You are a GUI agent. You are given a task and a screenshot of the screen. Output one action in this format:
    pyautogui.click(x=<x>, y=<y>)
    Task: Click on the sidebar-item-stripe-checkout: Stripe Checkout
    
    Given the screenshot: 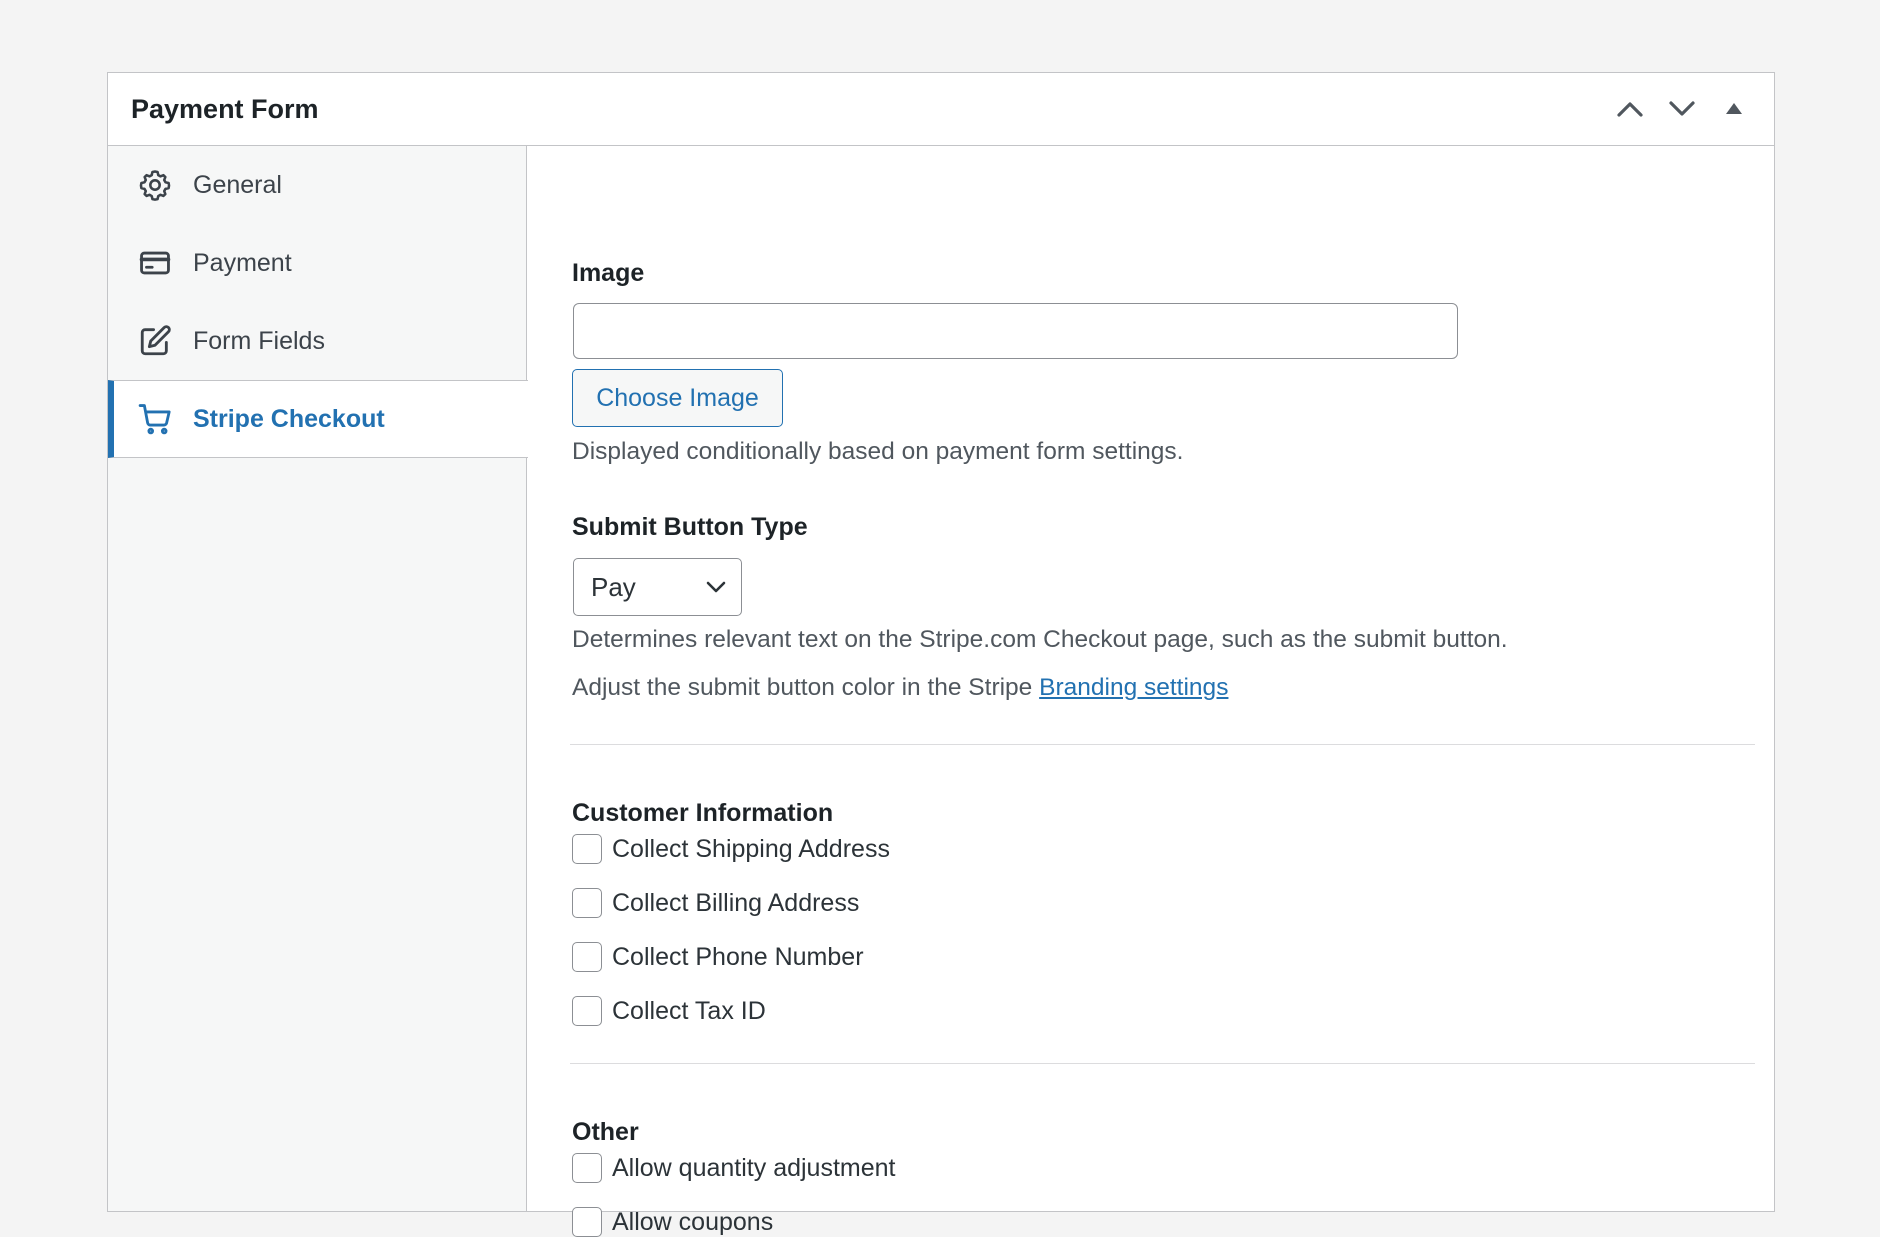 What is the action you would take?
    pyautogui.click(x=318, y=419)
    